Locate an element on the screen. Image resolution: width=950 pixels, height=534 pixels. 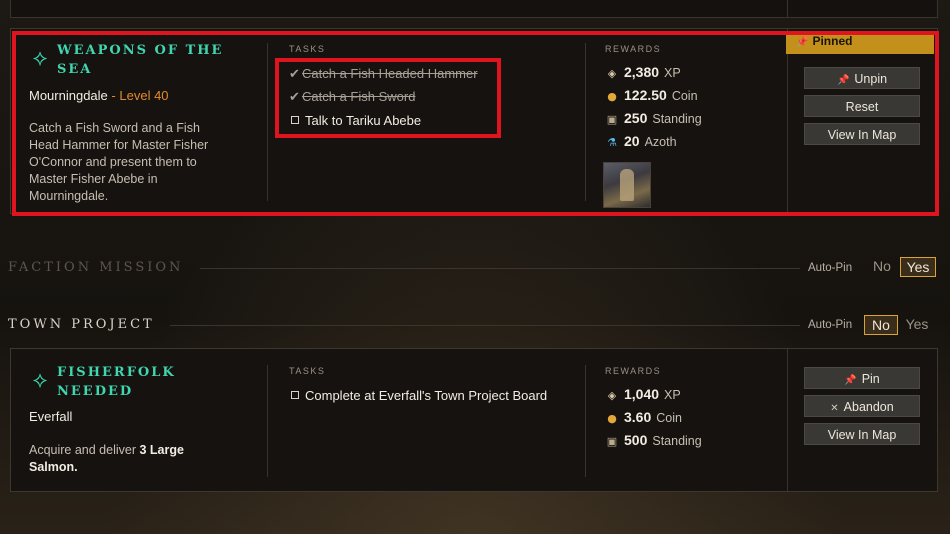
pin-button: 📌 Pin is located at coordinates (862, 378).